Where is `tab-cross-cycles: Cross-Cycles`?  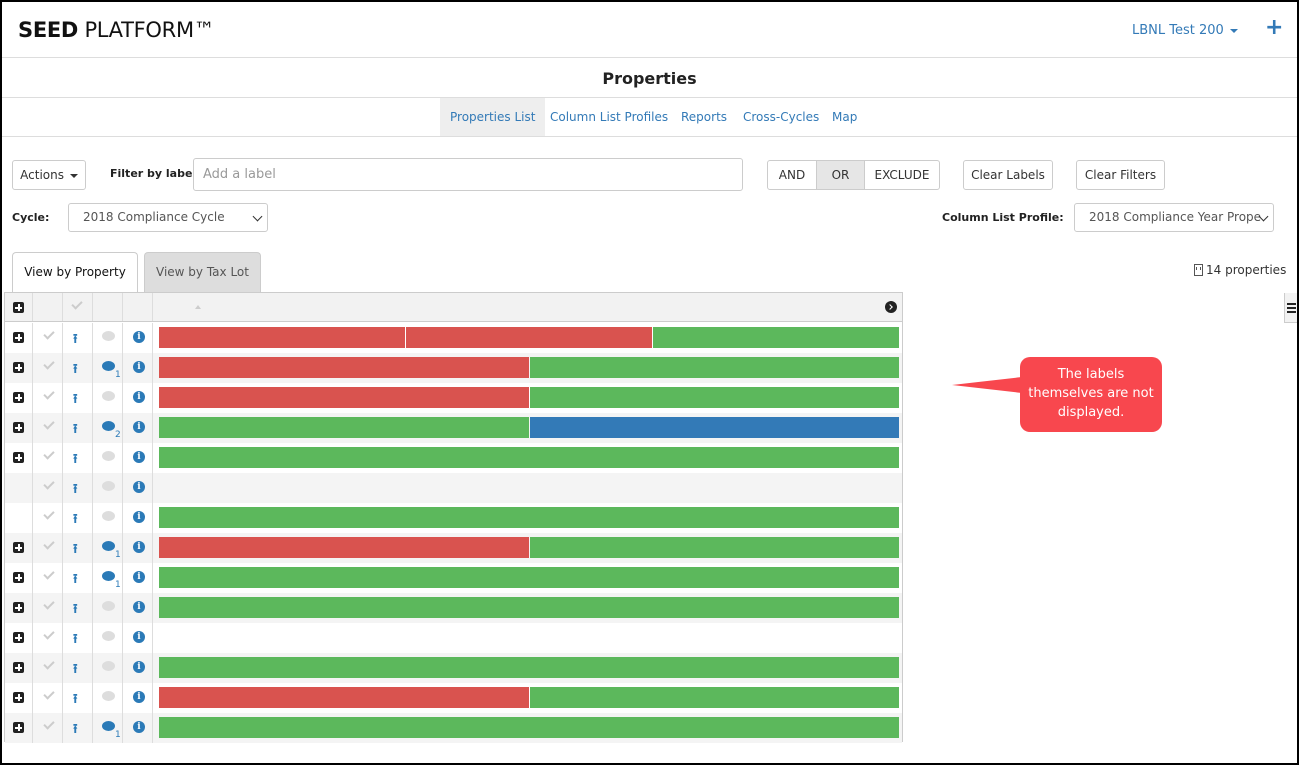 tab-cross-cycles: Cross-Cycles is located at coordinates (781, 117).